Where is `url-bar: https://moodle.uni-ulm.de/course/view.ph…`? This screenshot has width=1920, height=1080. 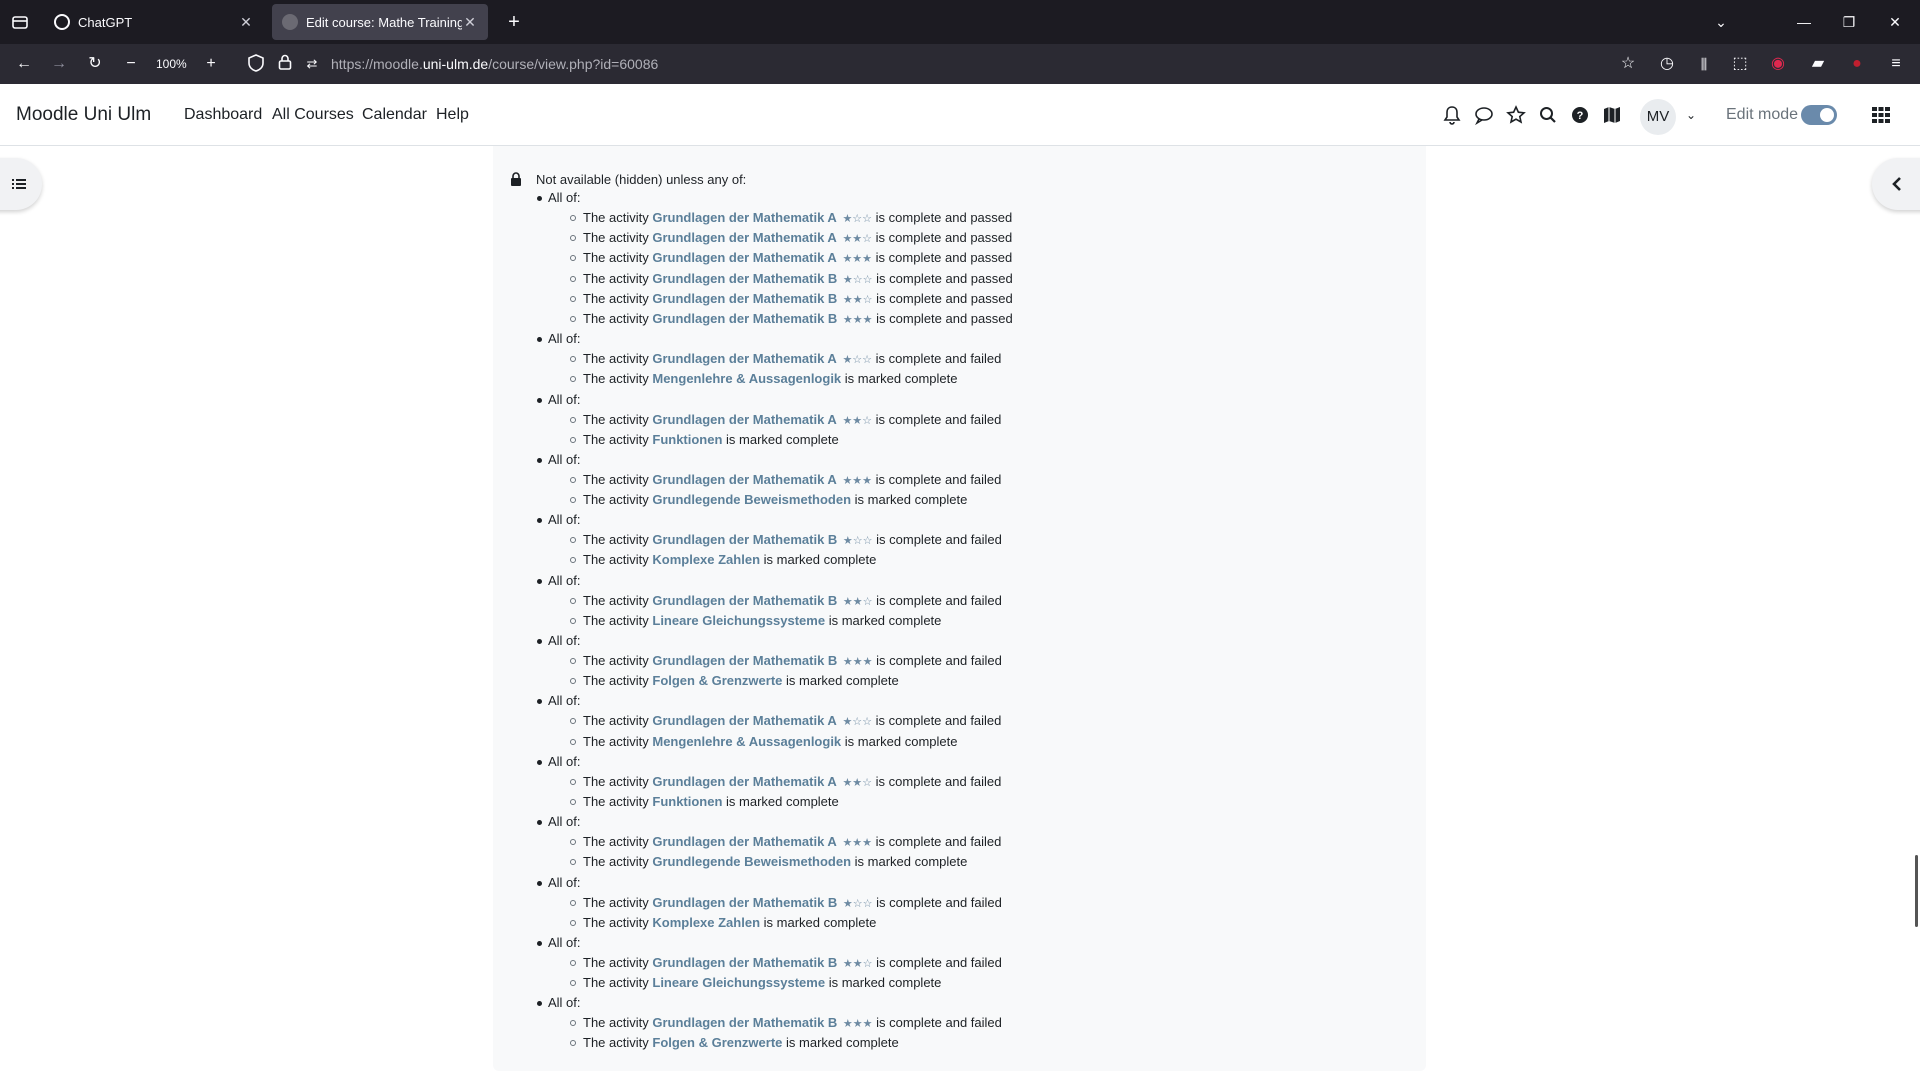
url-bar: https://moodle.uni-ulm.de/course/view.ph… is located at coordinates (494, 64).